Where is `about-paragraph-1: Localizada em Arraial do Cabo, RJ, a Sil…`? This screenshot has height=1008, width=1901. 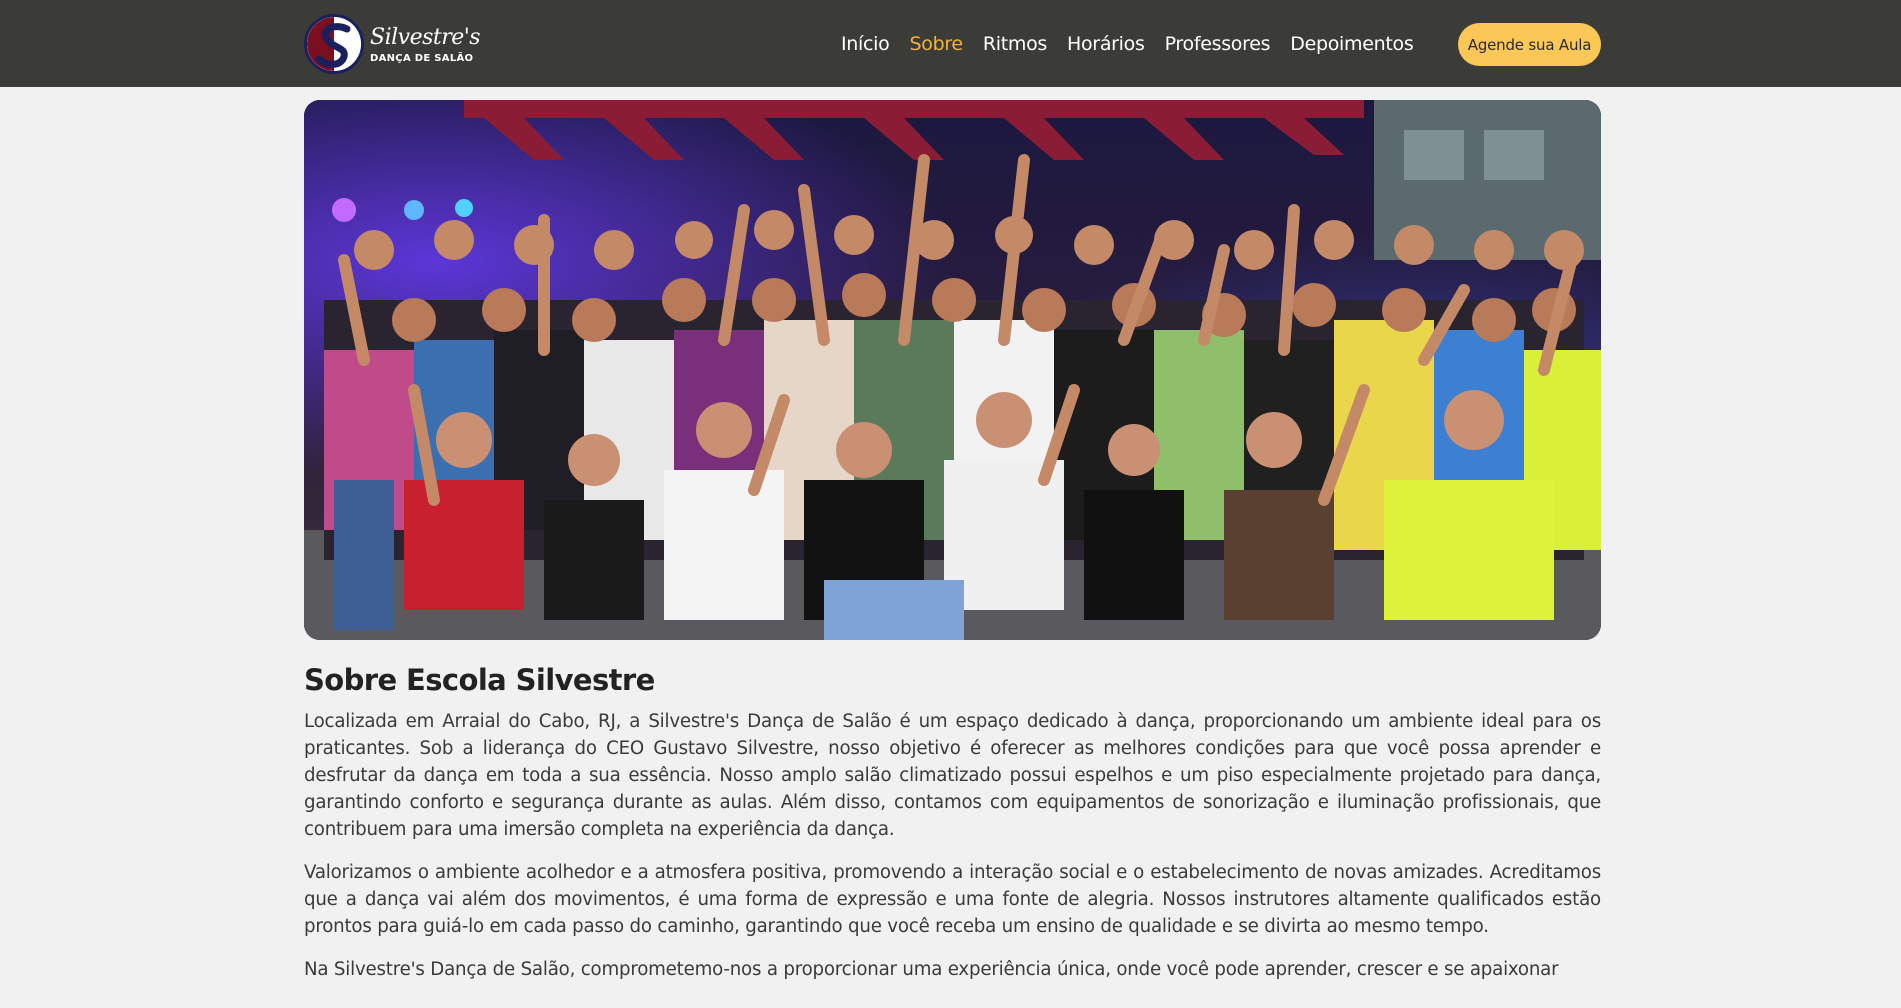 about-paragraph-1: Localizada em Arraial do Cabo, RJ, a Sil… is located at coordinates (952, 775).